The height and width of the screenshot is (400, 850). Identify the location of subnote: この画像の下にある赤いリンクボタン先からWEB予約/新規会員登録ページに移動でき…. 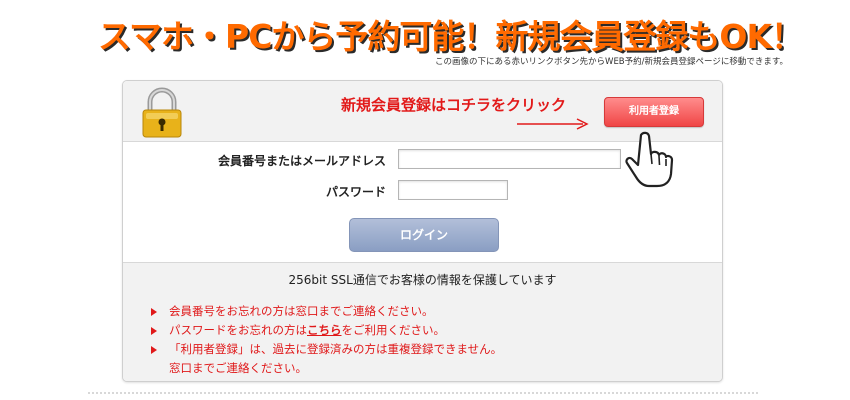
(611, 62).